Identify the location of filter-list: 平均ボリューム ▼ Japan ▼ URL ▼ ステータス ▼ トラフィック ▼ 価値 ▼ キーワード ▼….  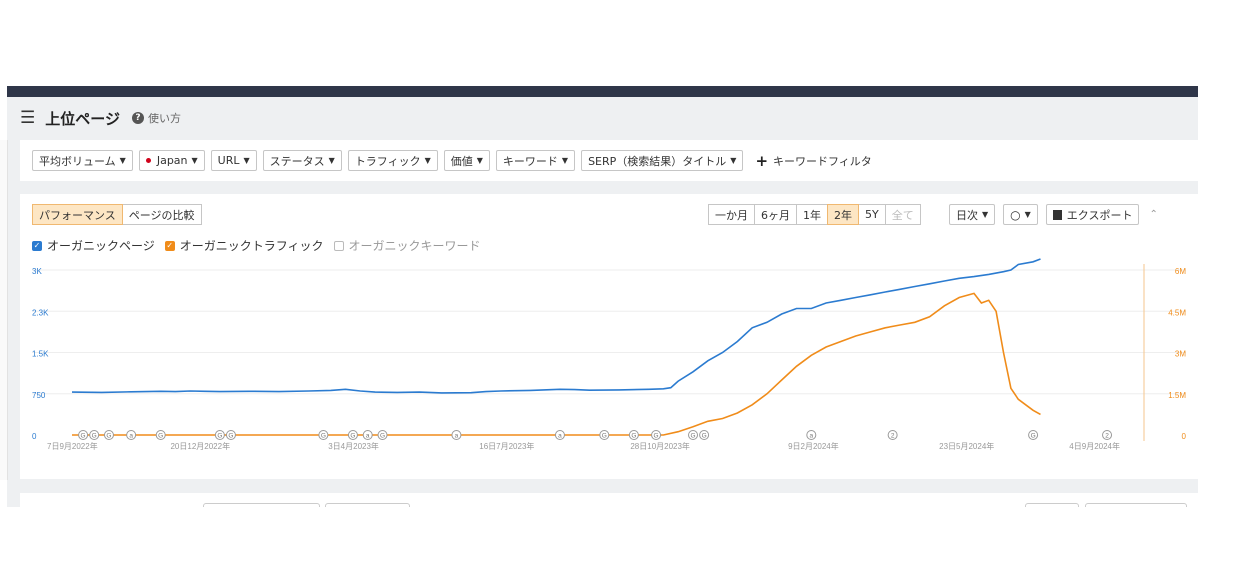
(452, 160).